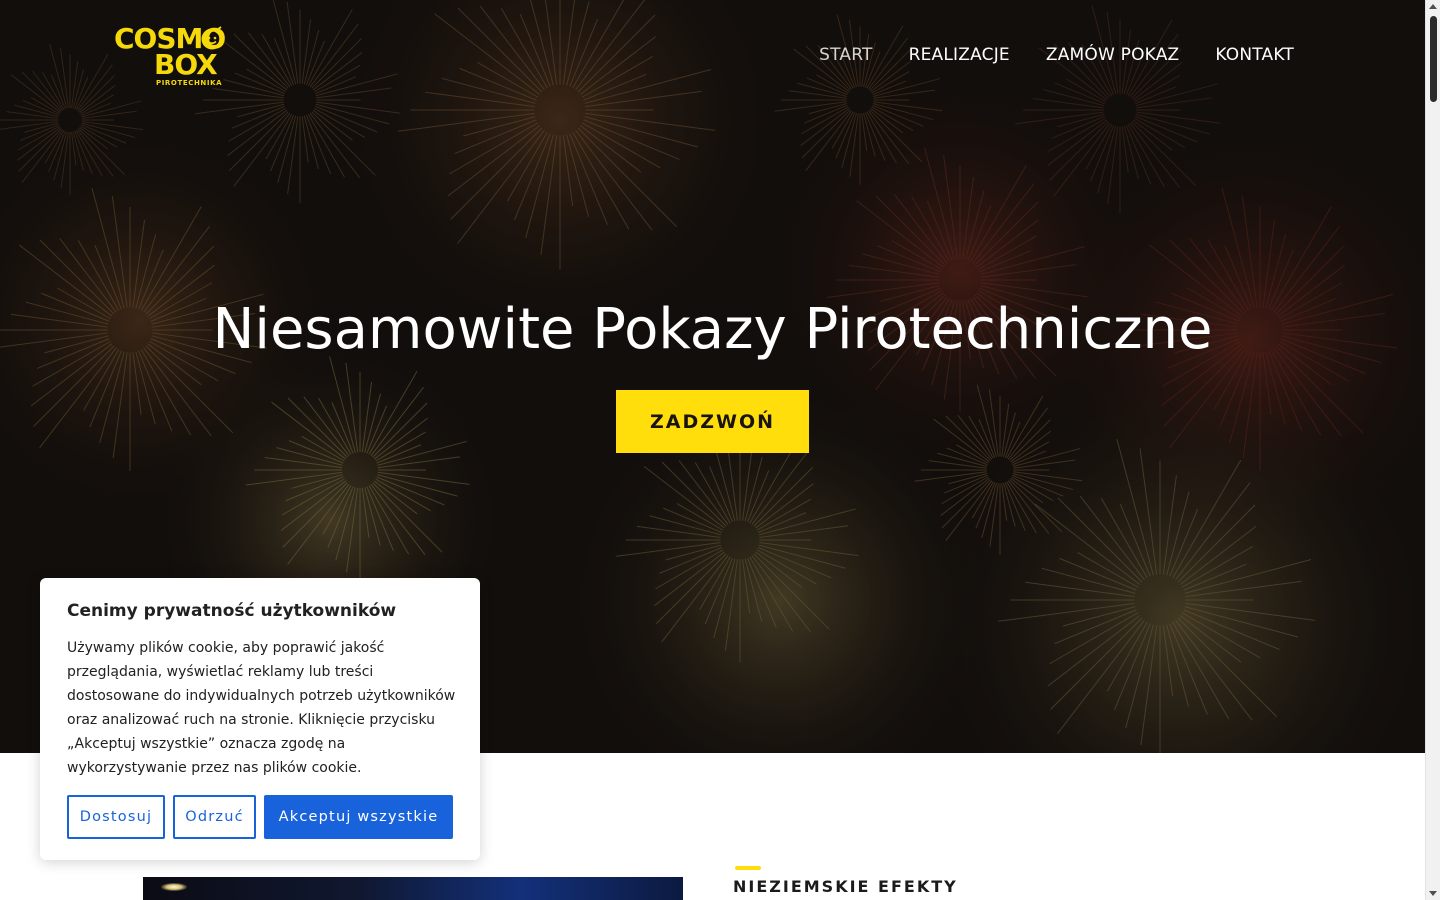  What do you see at coordinates (212, 38) in the screenshot?
I see `logo-face-icon` at bounding box center [212, 38].